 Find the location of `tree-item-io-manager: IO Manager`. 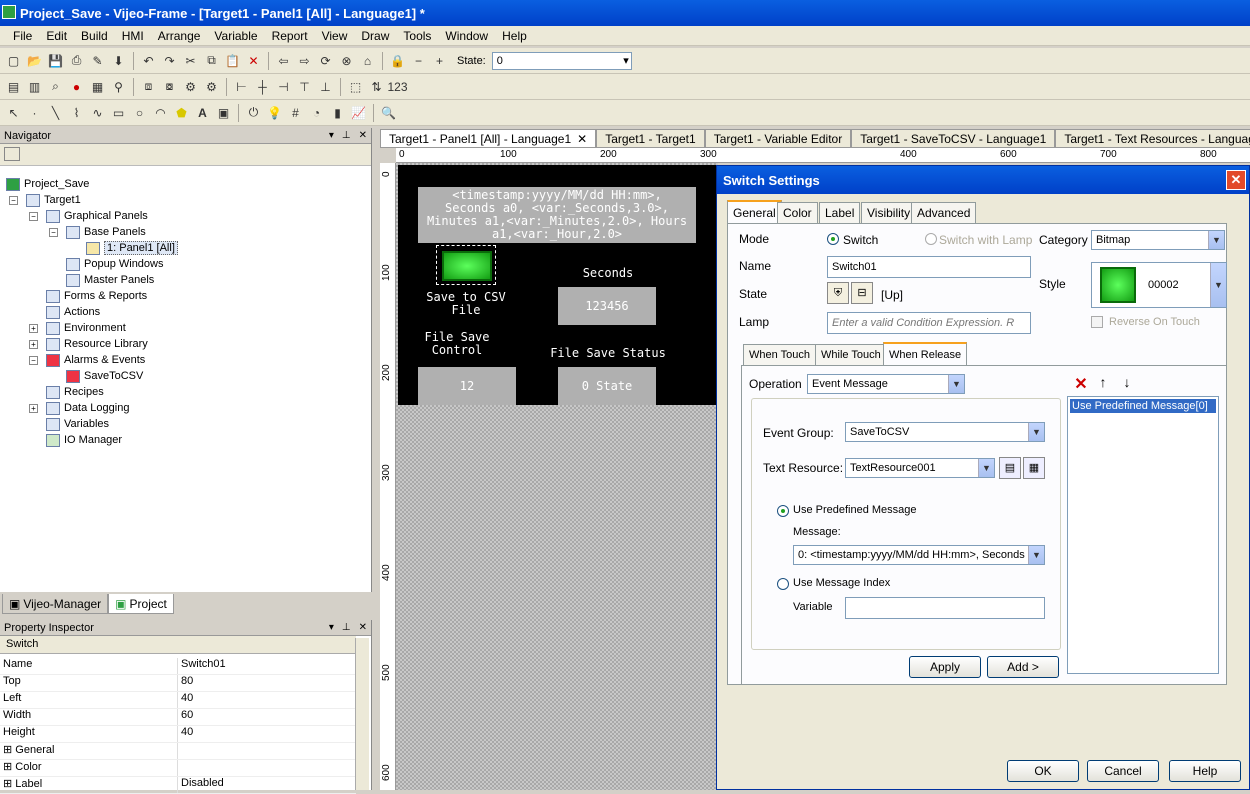

tree-item-io-manager: IO Manager is located at coordinates (84, 440).